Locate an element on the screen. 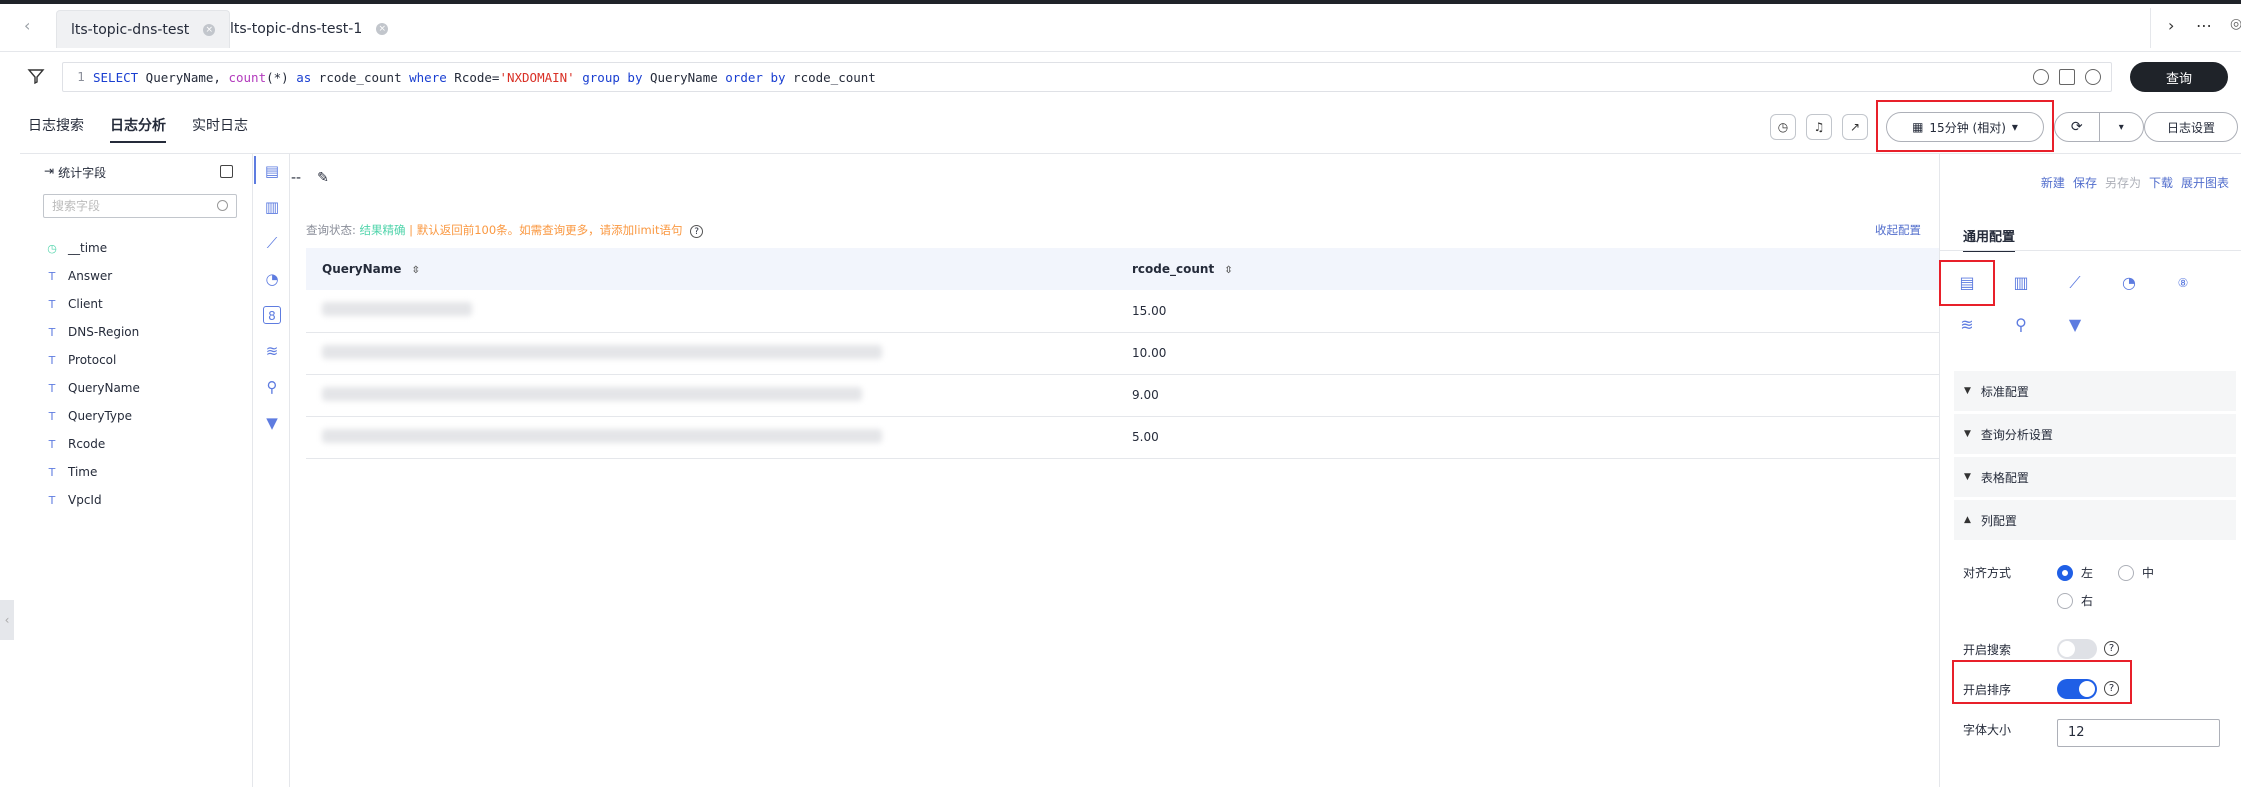 The image size is (2241, 787). help-icon is located at coordinates (2093, 77).